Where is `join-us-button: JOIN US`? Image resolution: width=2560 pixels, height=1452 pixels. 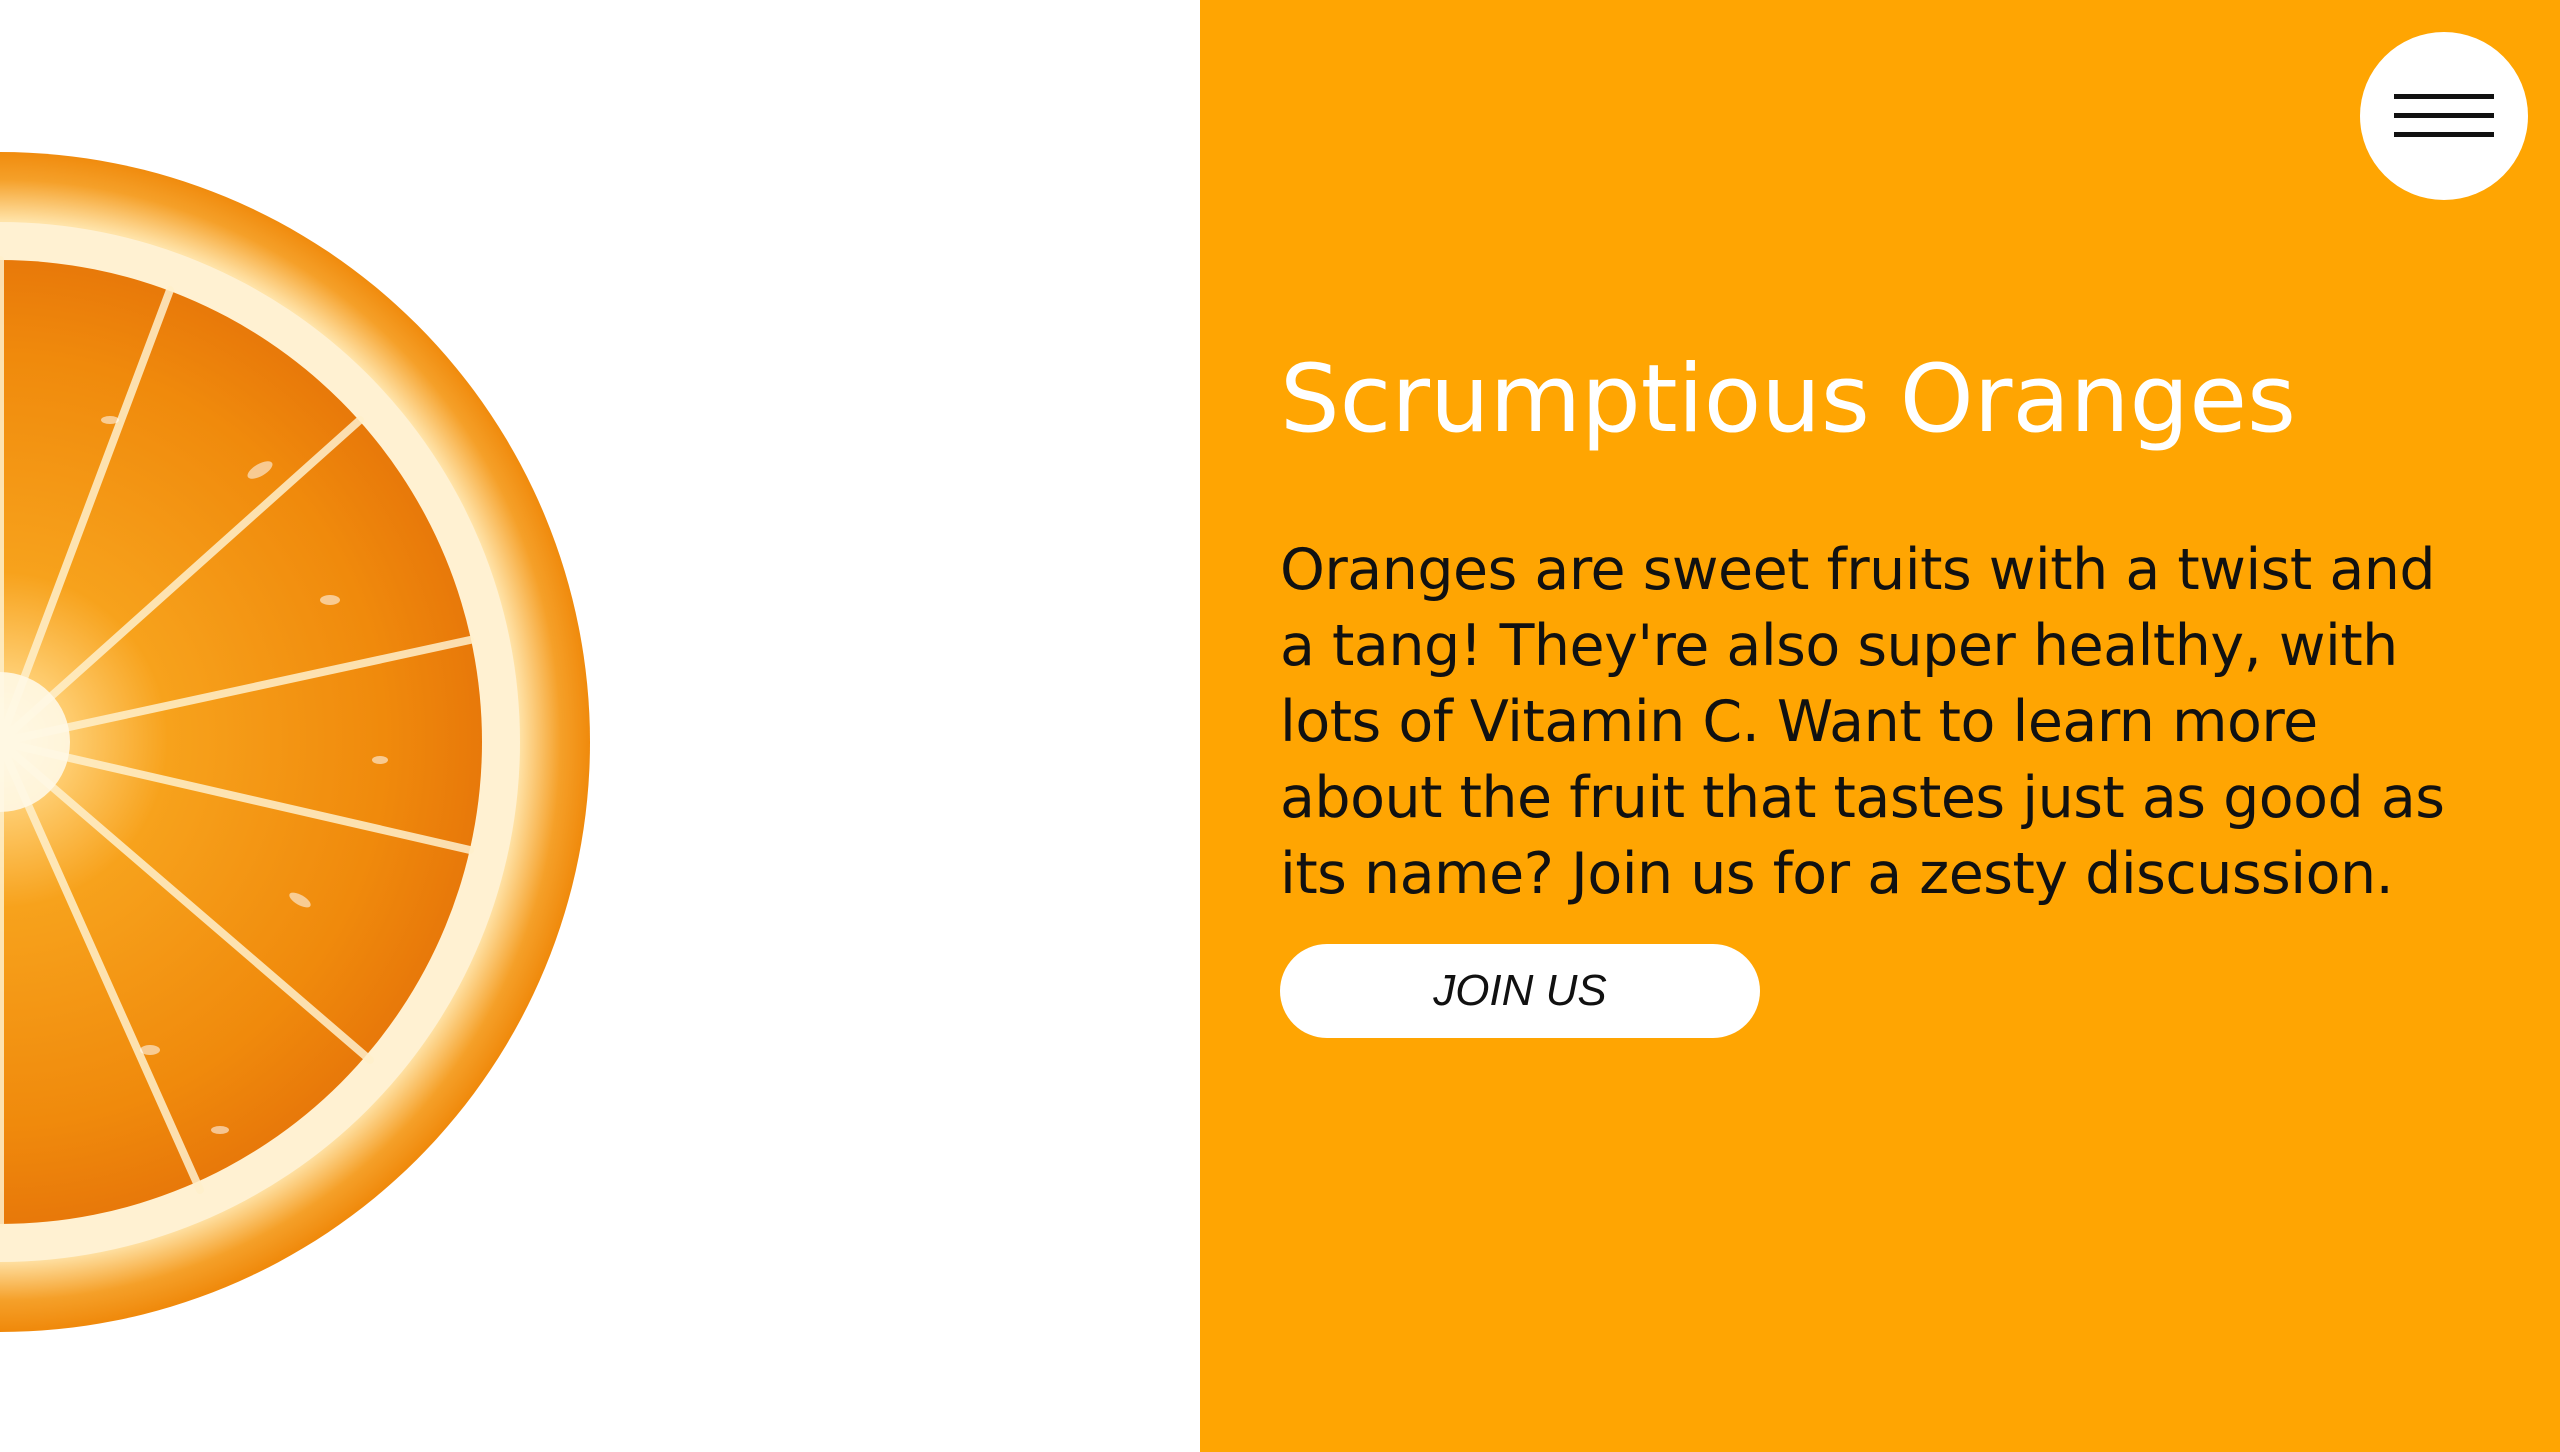 join-us-button: JOIN US is located at coordinates (1520, 991).